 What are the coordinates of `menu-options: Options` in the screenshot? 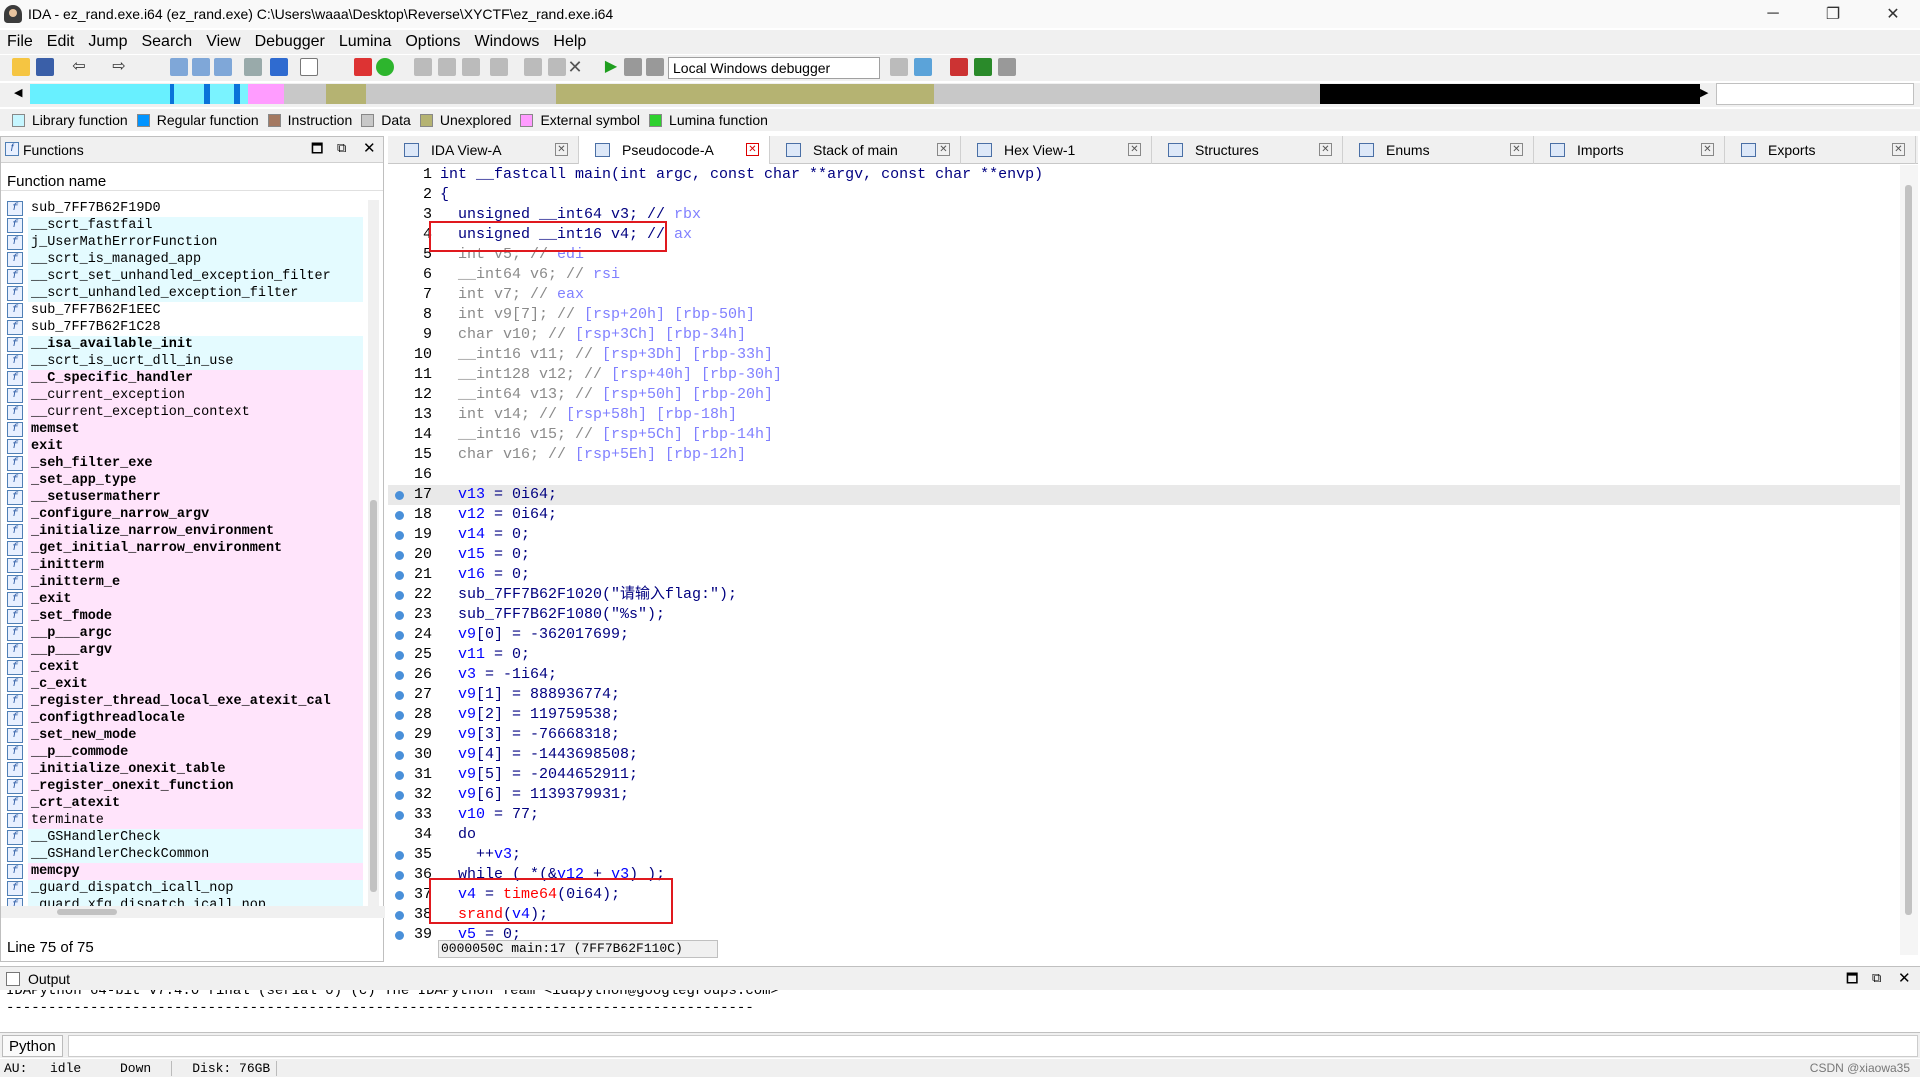 It's located at (432, 42).